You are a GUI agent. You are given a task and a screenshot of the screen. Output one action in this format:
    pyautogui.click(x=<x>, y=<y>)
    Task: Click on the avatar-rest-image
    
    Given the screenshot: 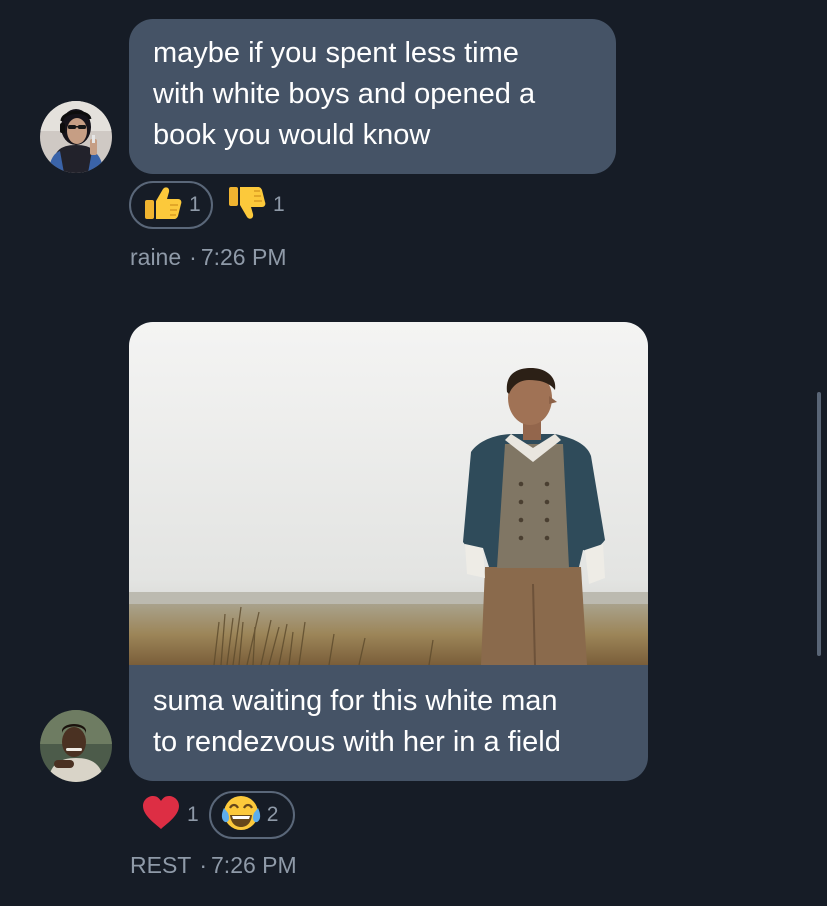 What is the action you would take?
    pyautogui.click(x=76, y=746)
    